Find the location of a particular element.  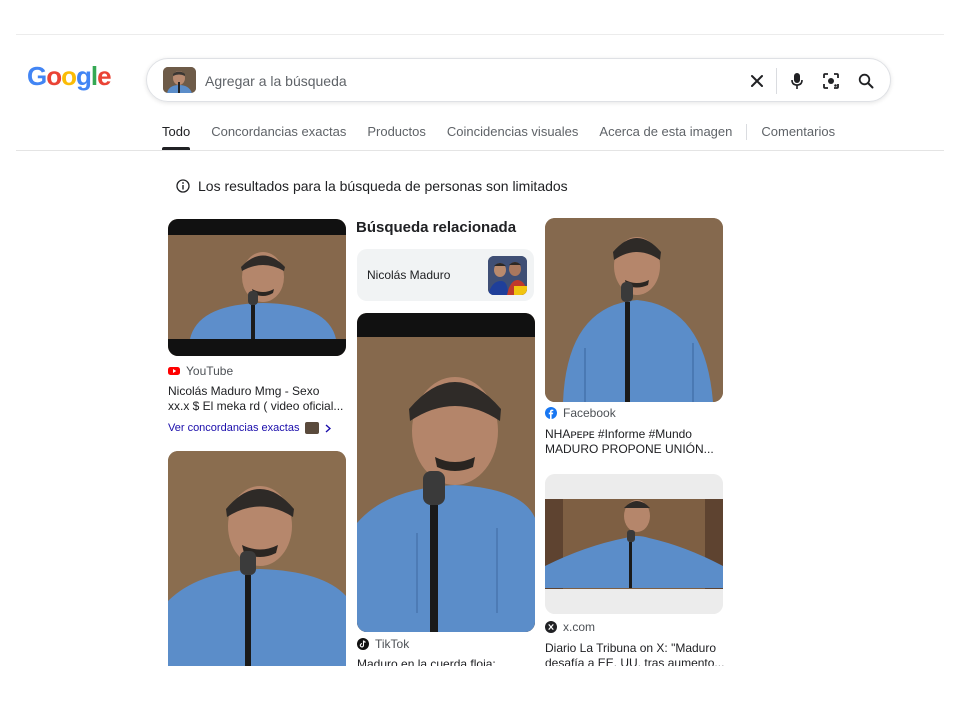

result-title-line: Maduro en la cuerda floja: is located at coordinates (426, 661).